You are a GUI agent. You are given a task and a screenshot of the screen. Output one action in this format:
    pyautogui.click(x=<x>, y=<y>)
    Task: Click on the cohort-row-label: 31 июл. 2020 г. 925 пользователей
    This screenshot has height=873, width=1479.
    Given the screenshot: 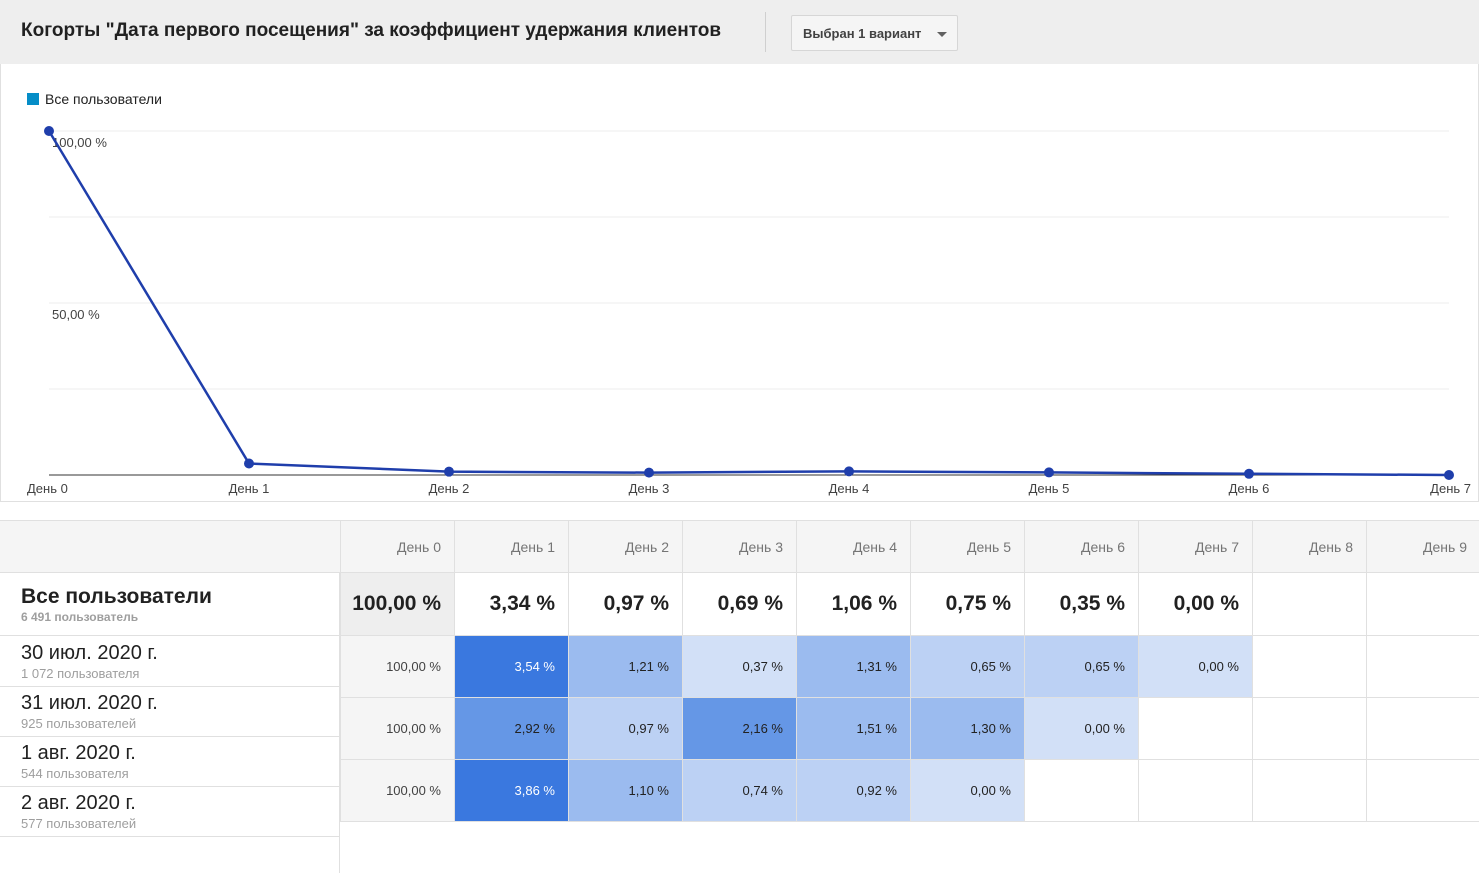 What is the action you would take?
    pyautogui.click(x=170, y=712)
    